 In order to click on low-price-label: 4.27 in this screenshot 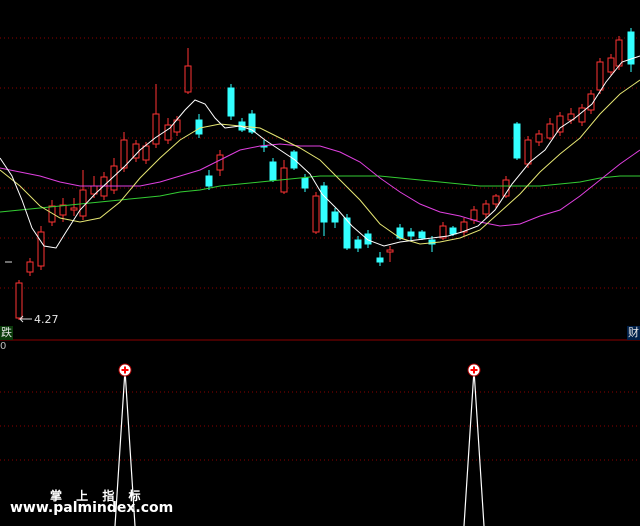, I will do `click(46, 319)`.